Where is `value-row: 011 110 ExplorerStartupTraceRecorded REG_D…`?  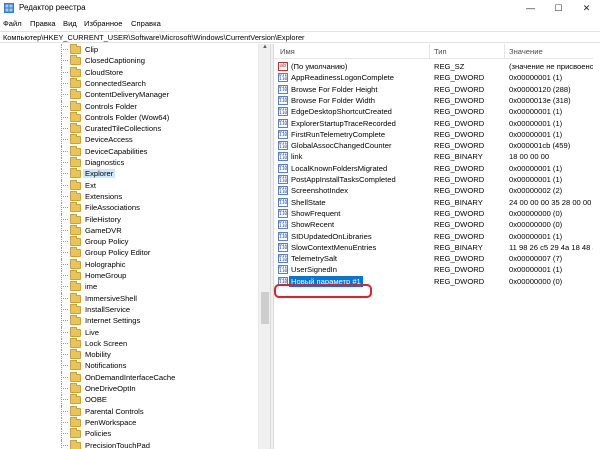
value-row: 011 110 ExplorerStartupTraceRecorded REG_D… is located at coordinates (437, 123).